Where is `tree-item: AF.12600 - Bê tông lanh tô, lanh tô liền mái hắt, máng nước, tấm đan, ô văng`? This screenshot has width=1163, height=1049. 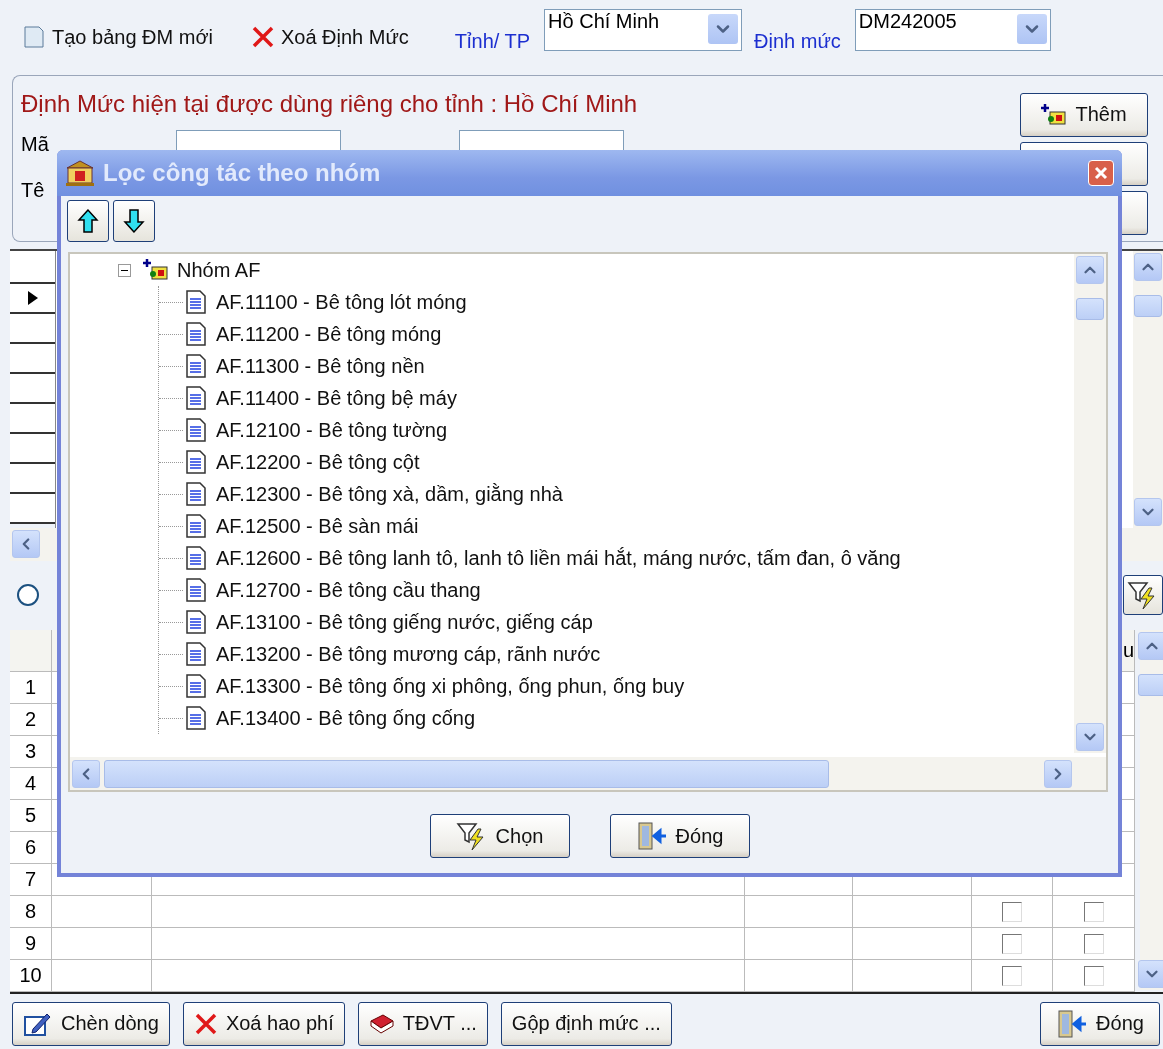
tree-item: AF.12600 - Bê tông lanh tô, lanh tô liền mái hắt, máng nước, tấm đan, ô văng is located at coordinates (558, 558).